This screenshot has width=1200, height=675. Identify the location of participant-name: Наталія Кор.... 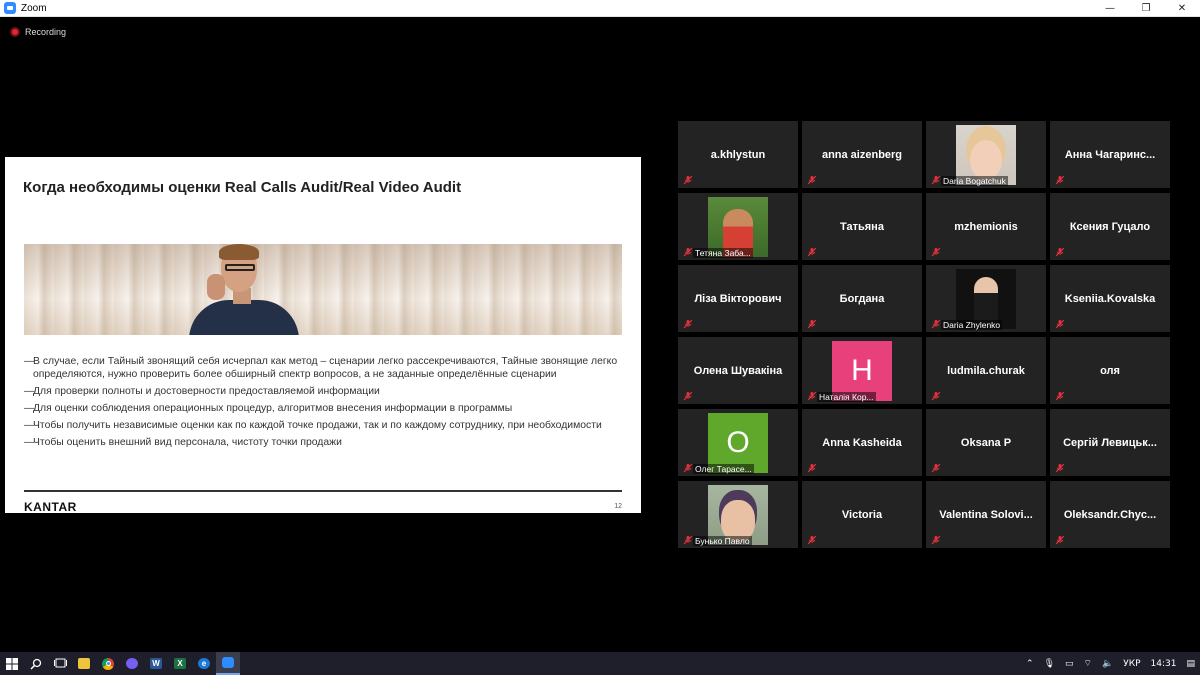
(846, 397).